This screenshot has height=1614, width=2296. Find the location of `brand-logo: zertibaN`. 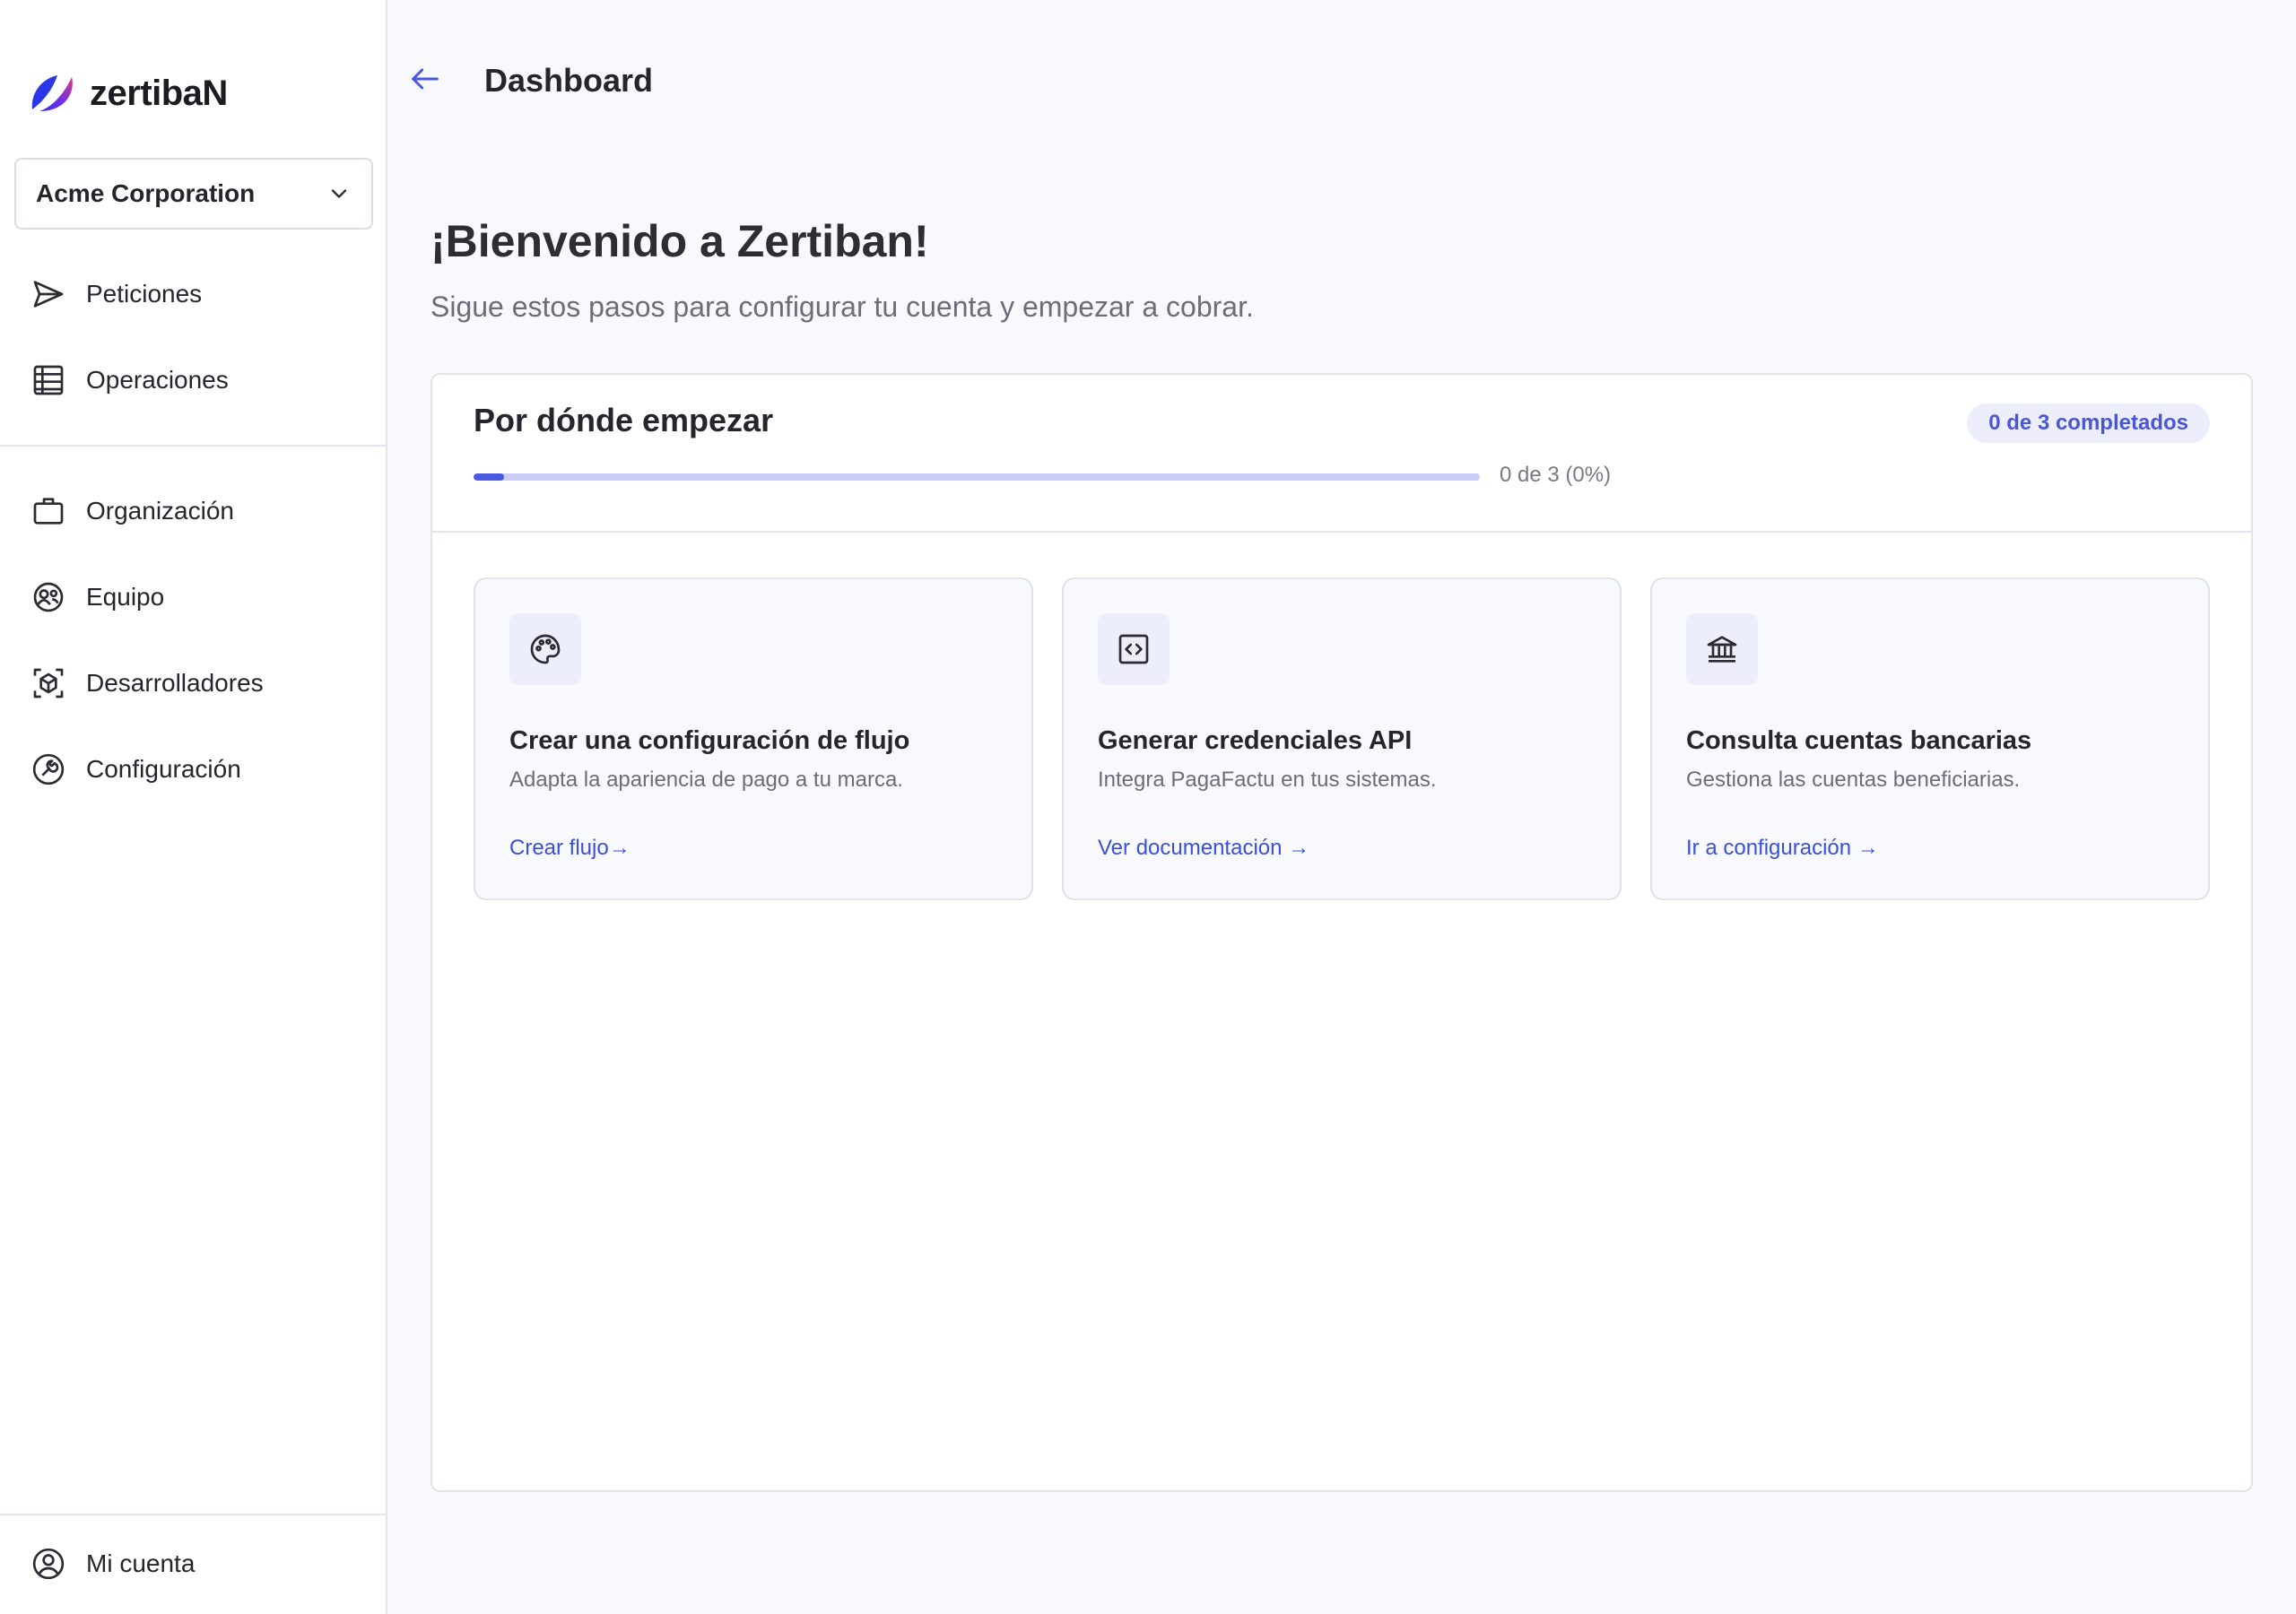

brand-logo: zertibaN is located at coordinates (127, 93).